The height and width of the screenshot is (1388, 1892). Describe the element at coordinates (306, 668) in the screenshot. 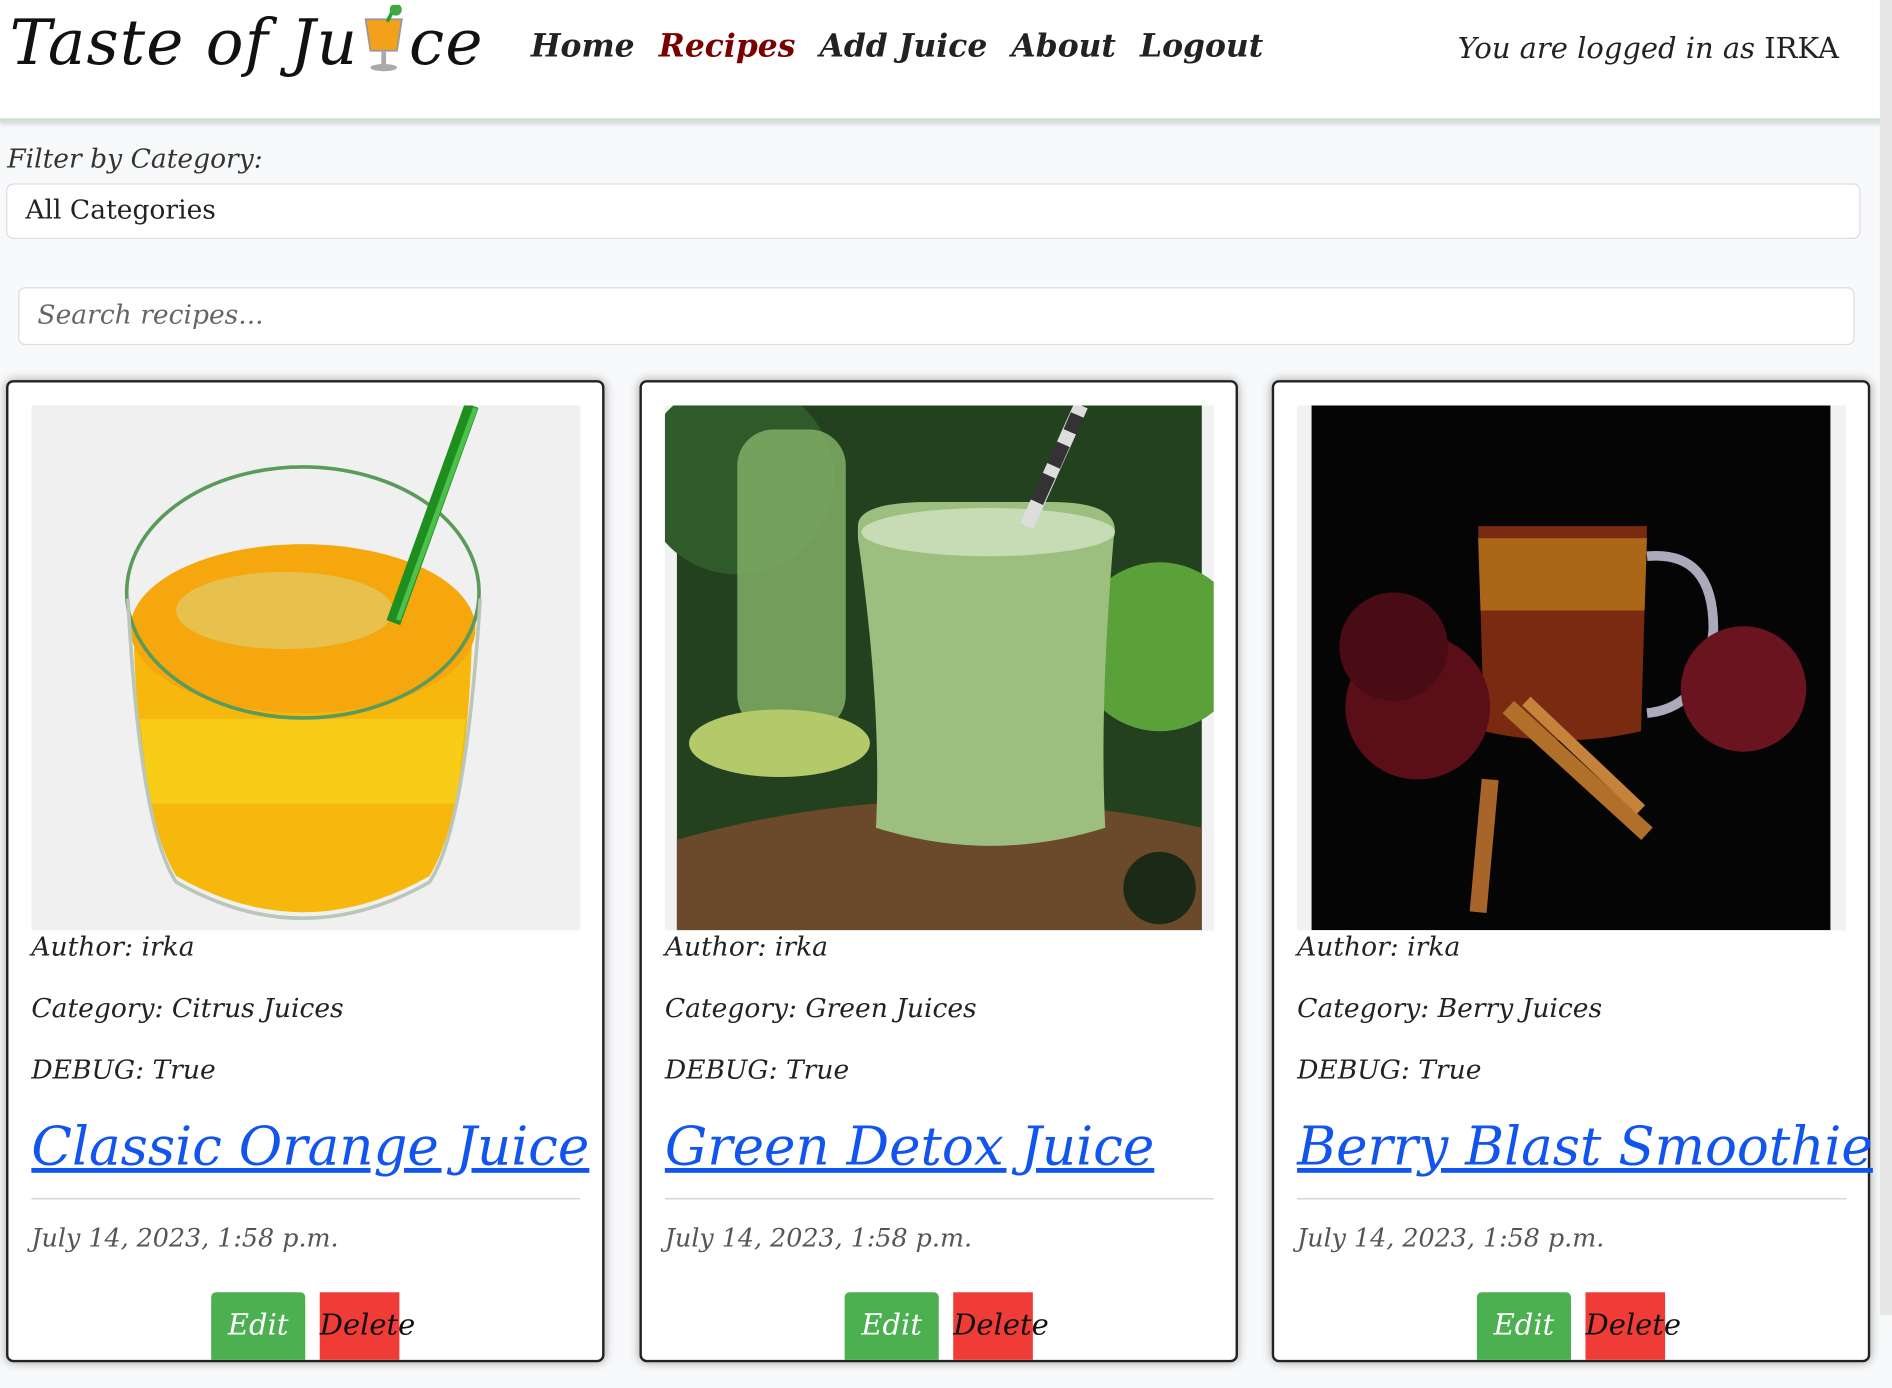

I see `recipe-image-orange-juice` at that location.